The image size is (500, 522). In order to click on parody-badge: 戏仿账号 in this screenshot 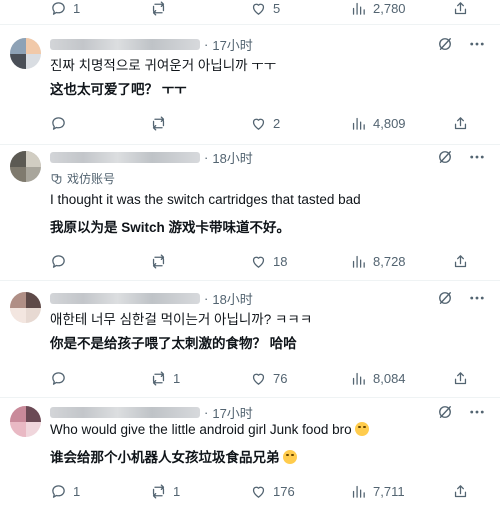, I will do `click(82, 178)`.